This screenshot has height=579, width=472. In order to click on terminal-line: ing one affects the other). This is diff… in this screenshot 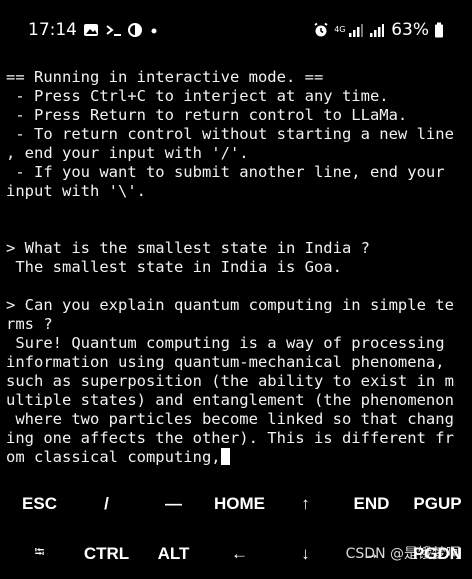, I will do `click(230, 438)`.